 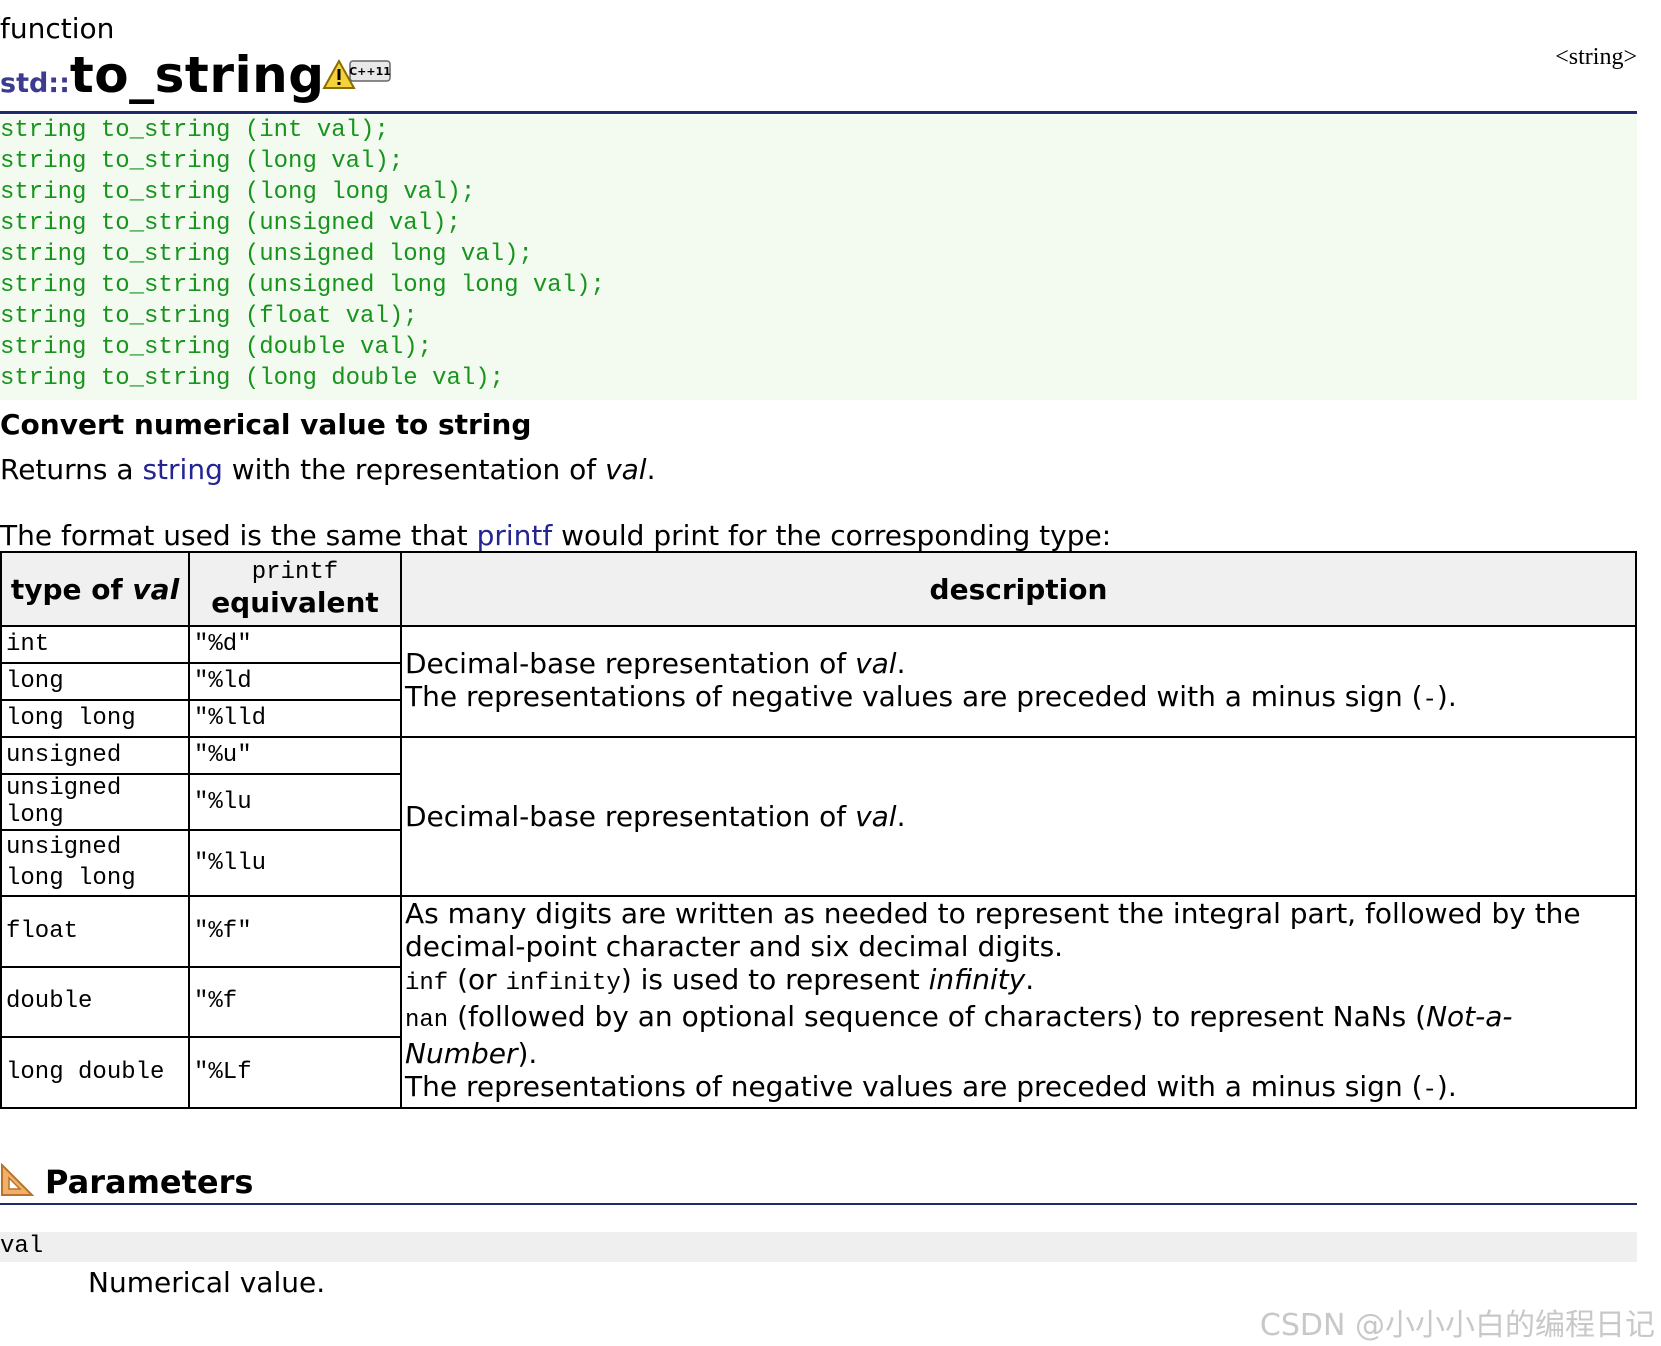 What do you see at coordinates (527, 1053) in the screenshot?
I see `desc3-nan-end: ).` at bounding box center [527, 1053].